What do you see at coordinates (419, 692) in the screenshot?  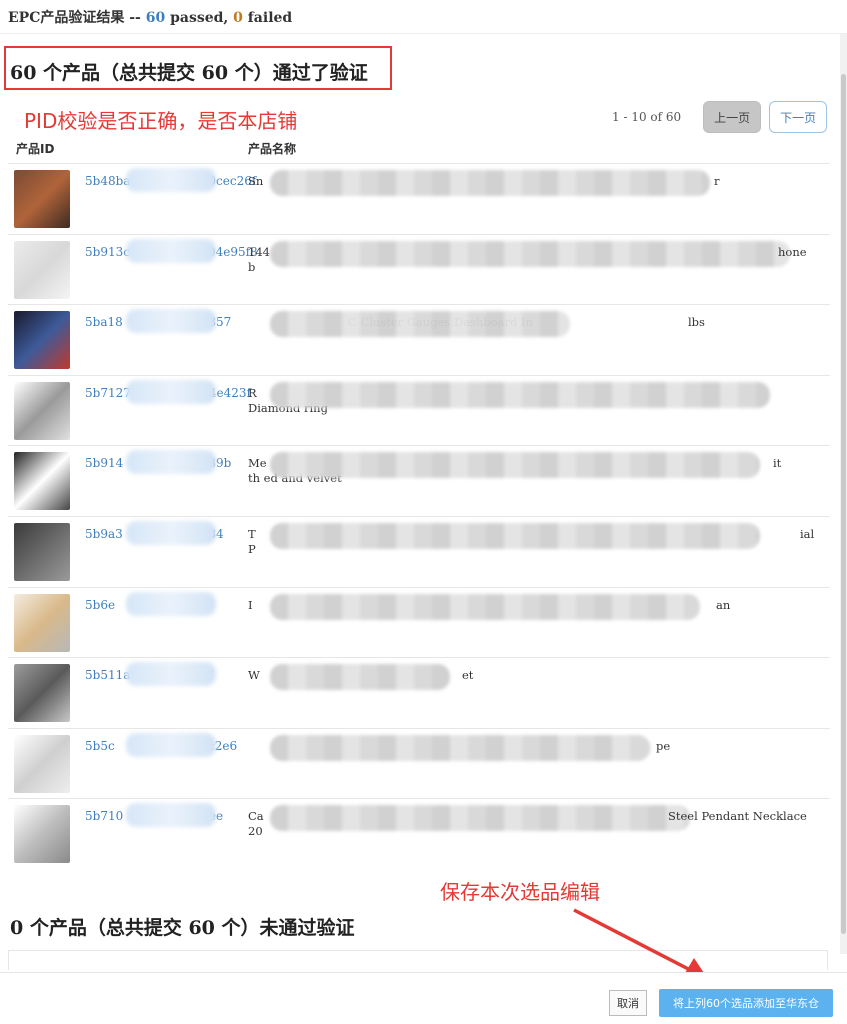 I see `table-row: 5b511afWet` at bounding box center [419, 692].